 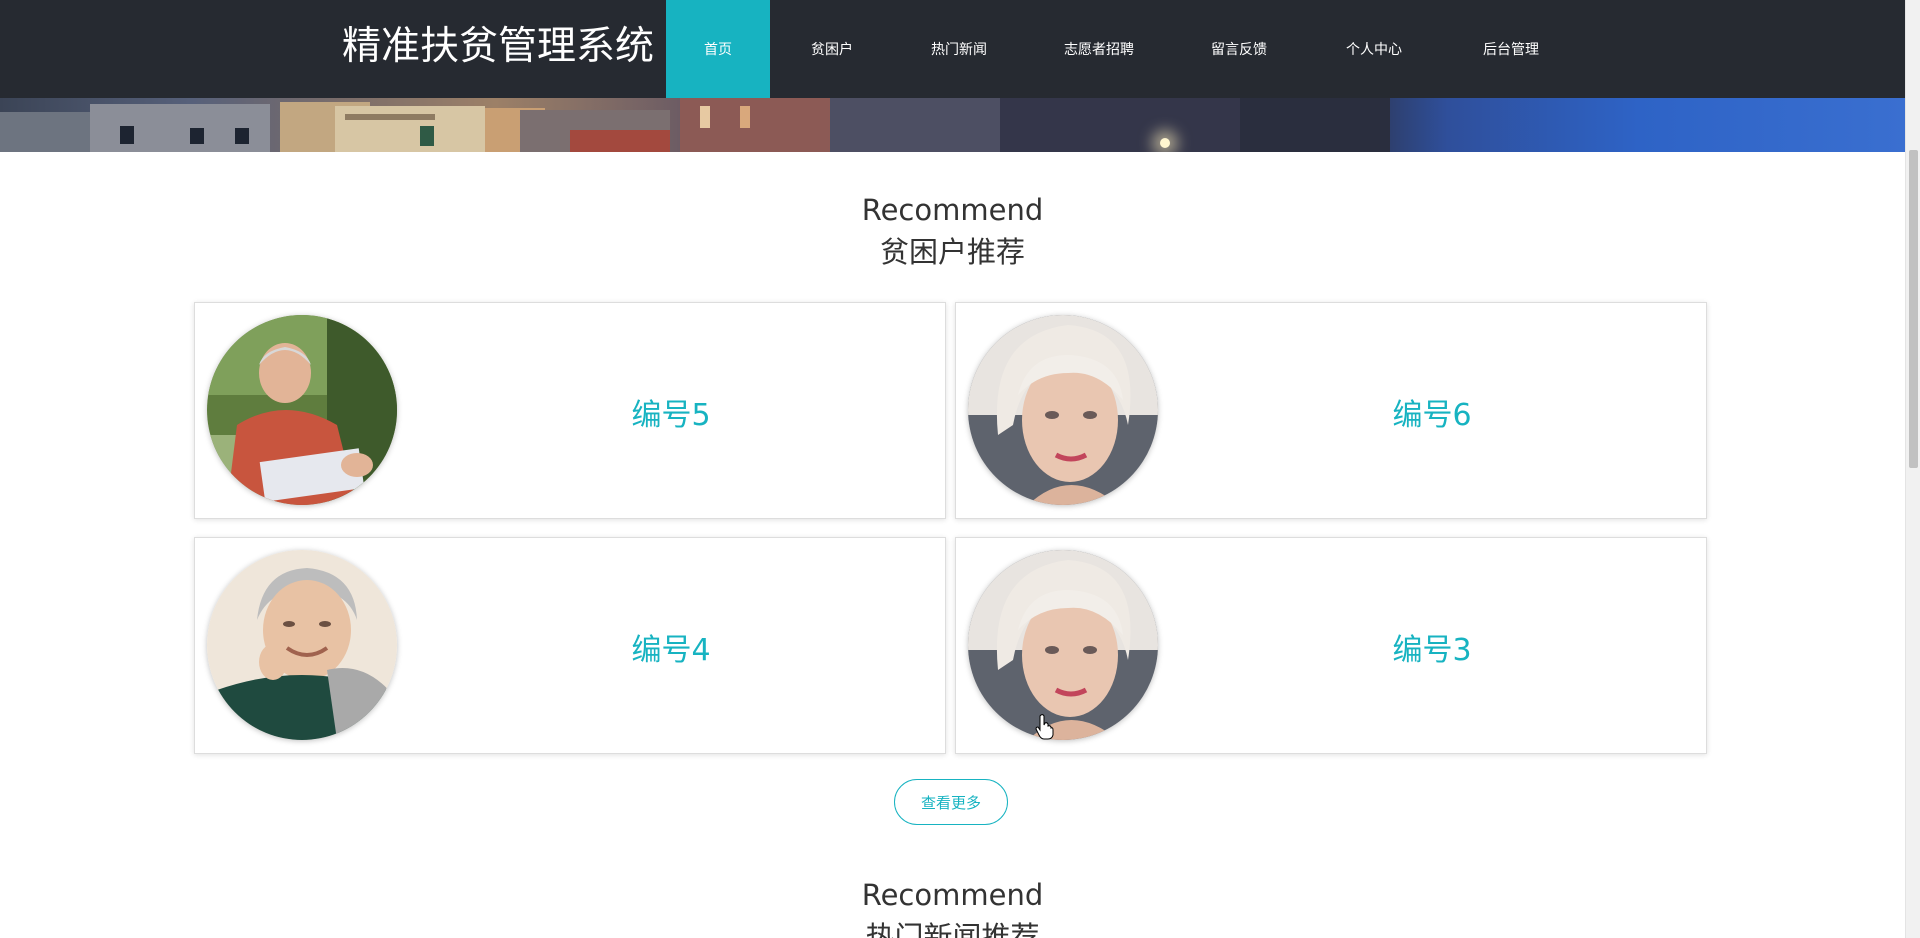 What do you see at coordinates (1239, 49) in the screenshot?
I see `nav-item-feedback: 留言反馈` at bounding box center [1239, 49].